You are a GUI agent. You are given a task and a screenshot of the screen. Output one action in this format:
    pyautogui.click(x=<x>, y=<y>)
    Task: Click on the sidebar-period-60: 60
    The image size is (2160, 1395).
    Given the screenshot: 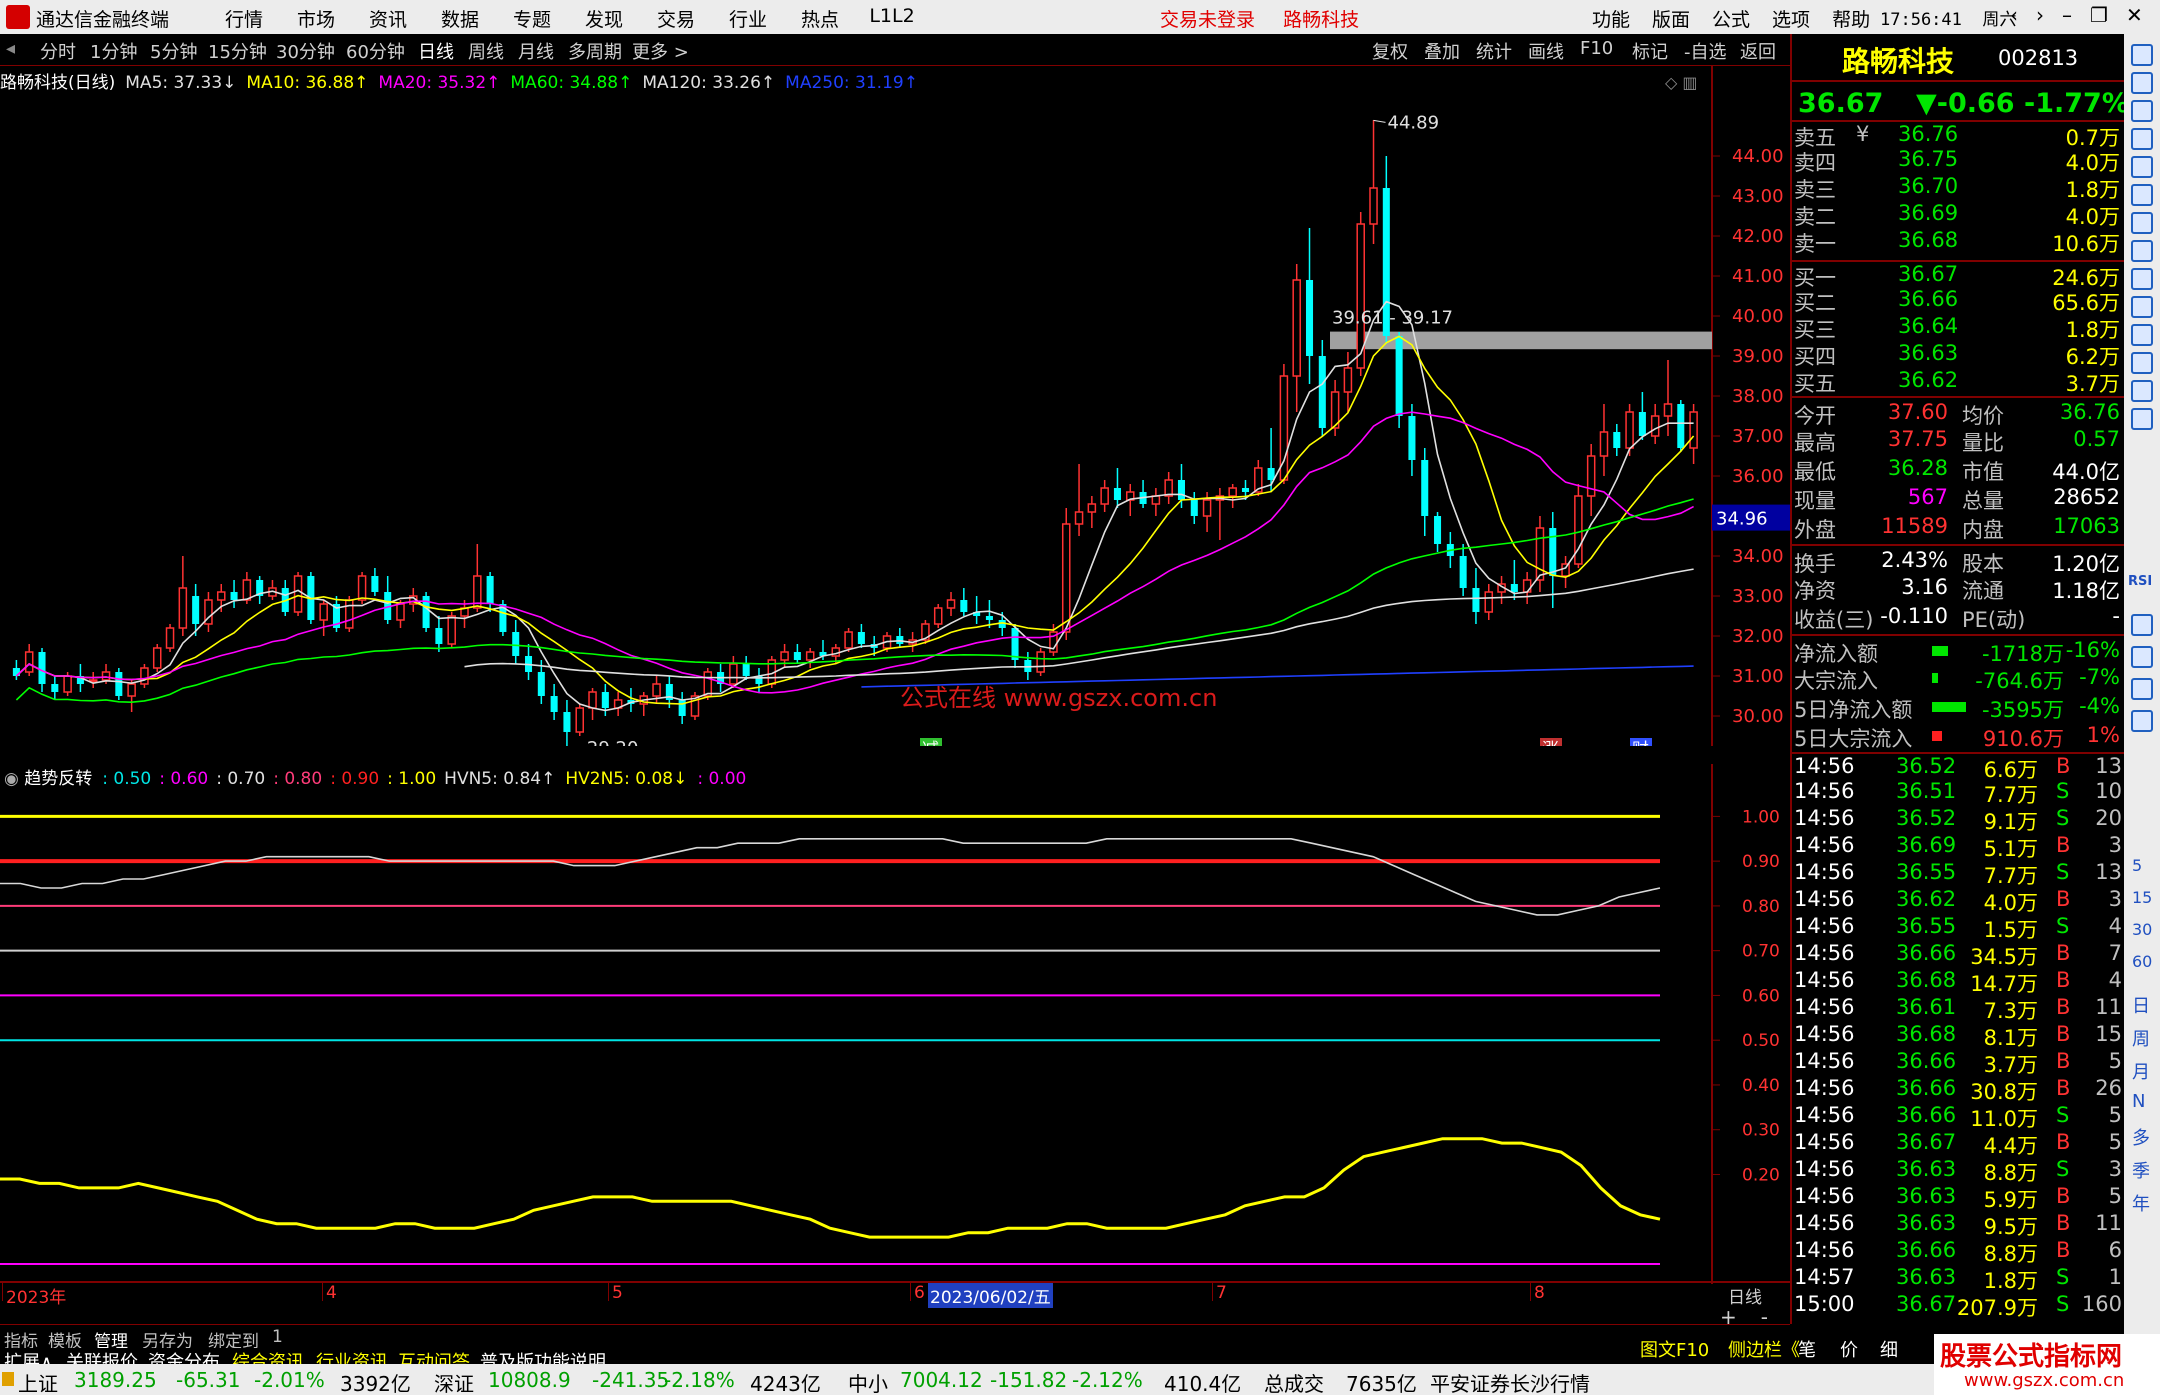 What is the action you would take?
    pyautogui.click(x=2142, y=961)
    